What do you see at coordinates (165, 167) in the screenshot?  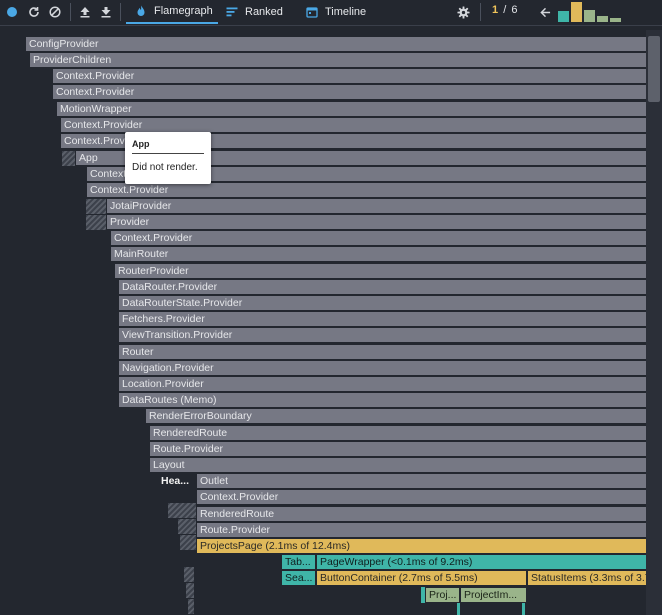 I see `tooltip-message: Did not render.` at bounding box center [165, 167].